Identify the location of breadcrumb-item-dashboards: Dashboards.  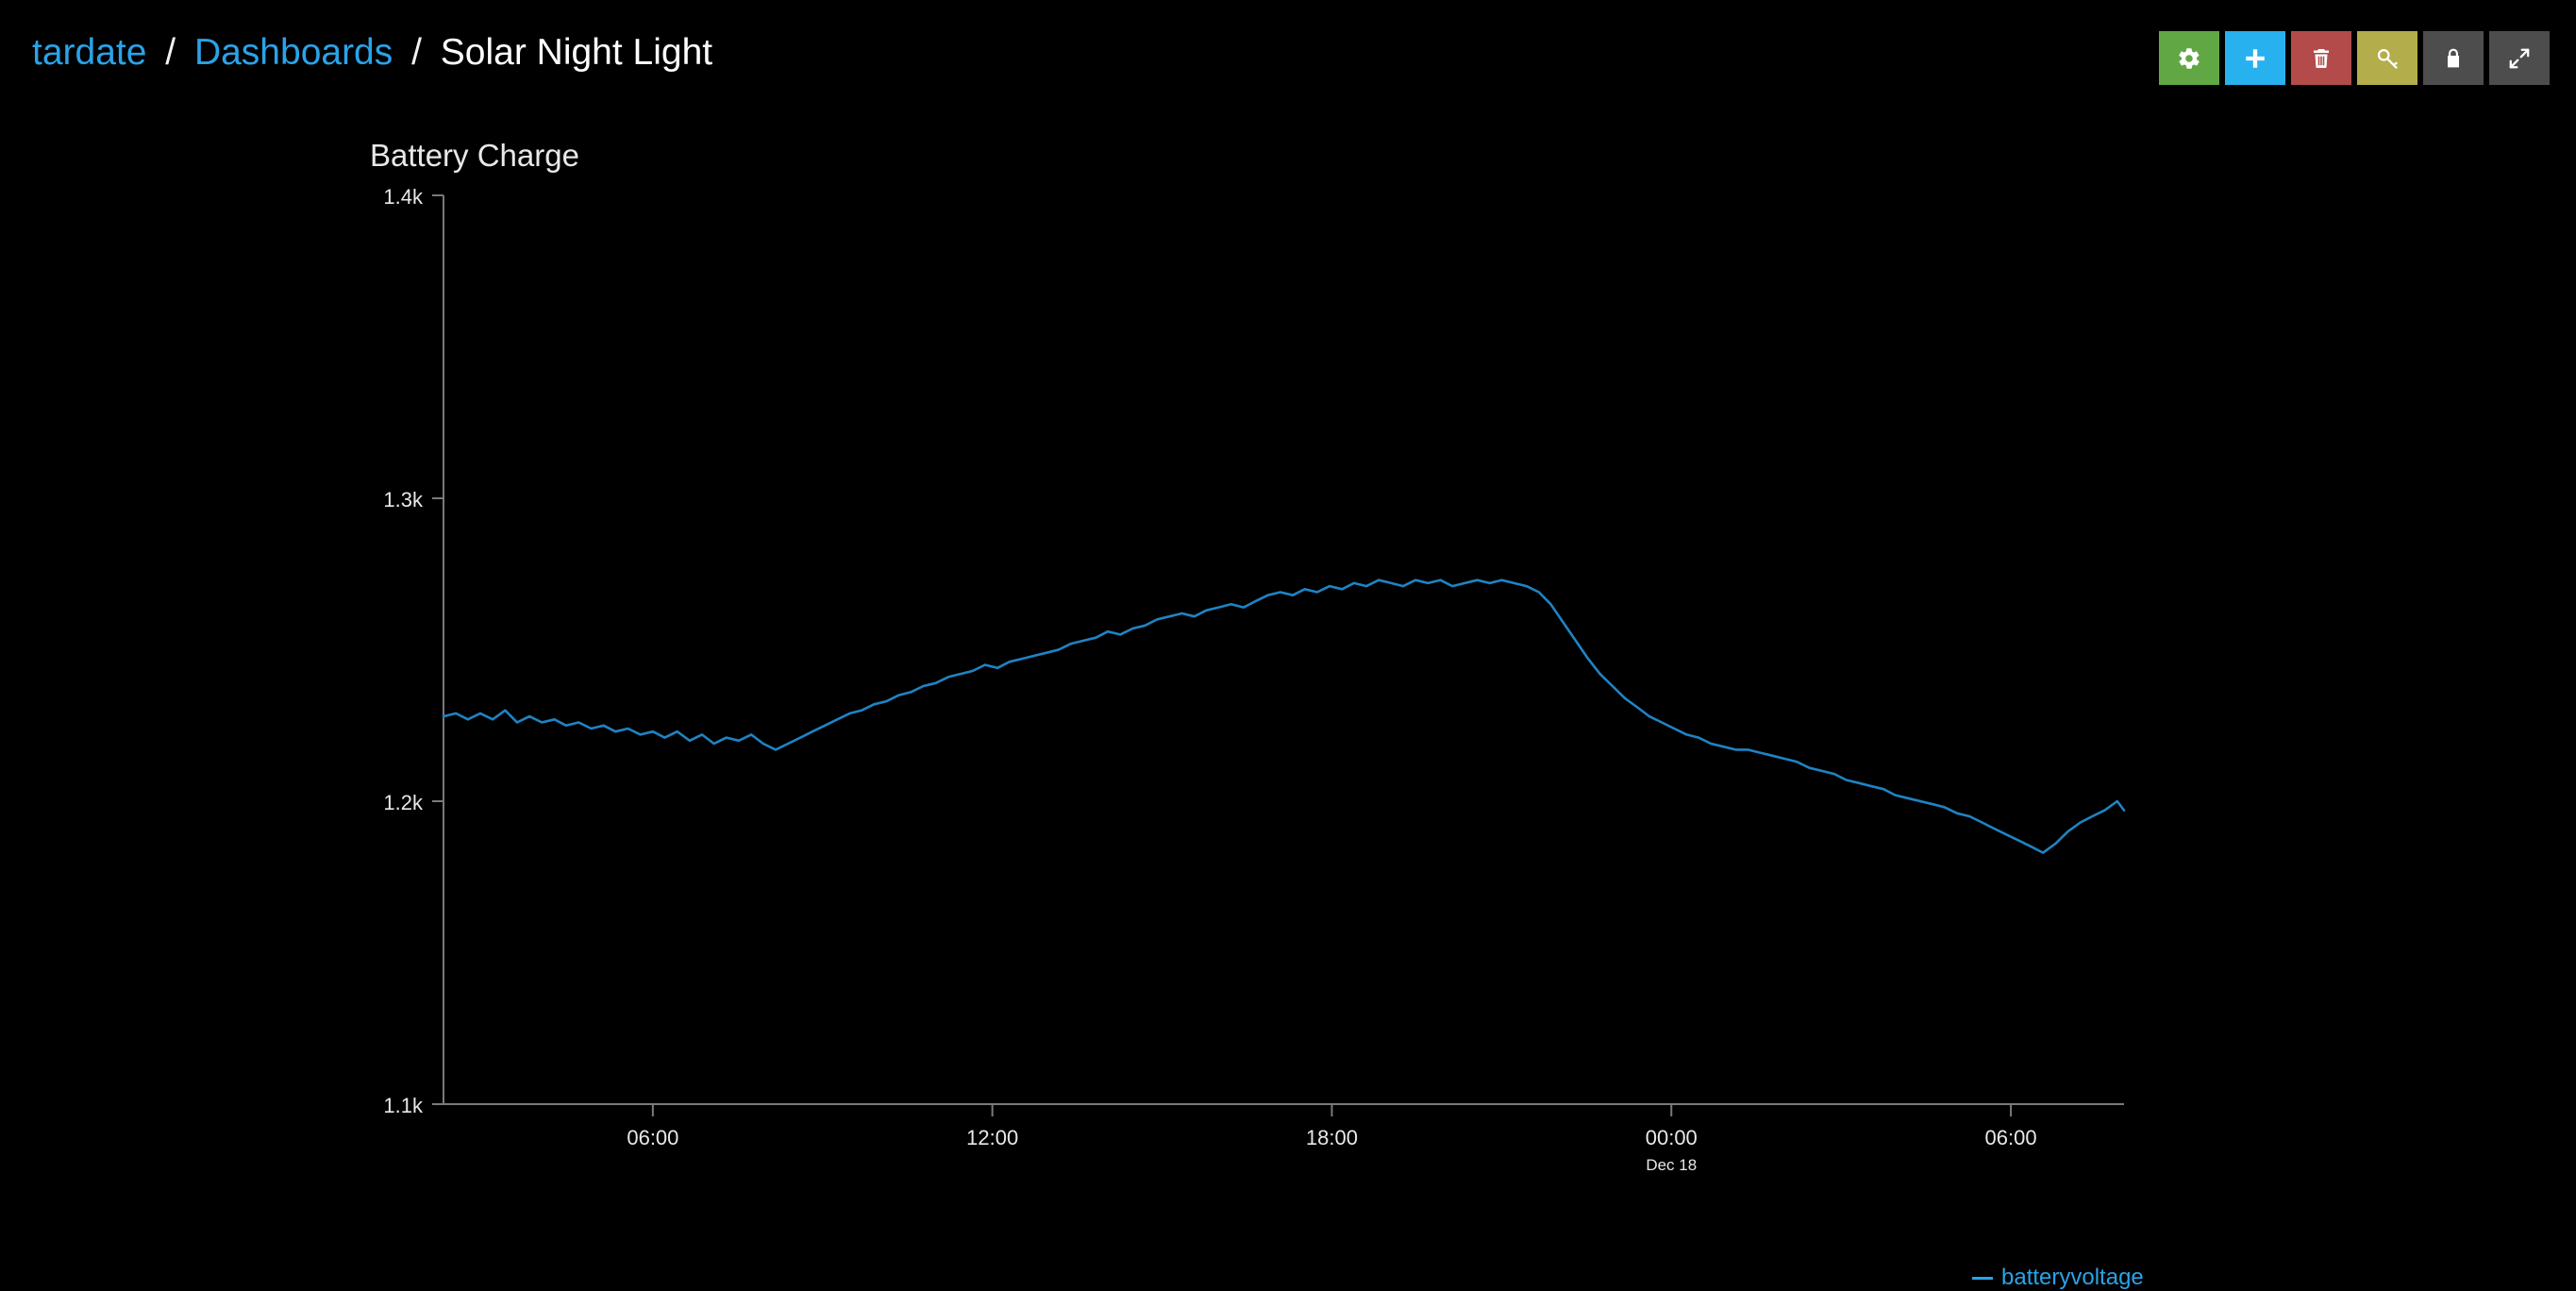
(293, 52).